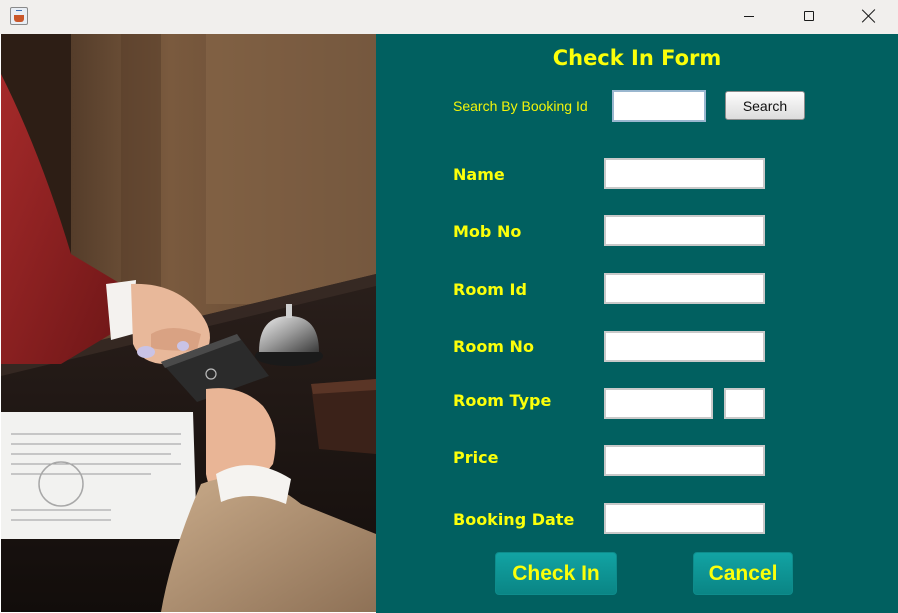 Image resolution: width=898 pixels, height=613 pixels. Describe the element at coordinates (490, 289) in the screenshot. I see `room-id-label: Room Id` at that location.